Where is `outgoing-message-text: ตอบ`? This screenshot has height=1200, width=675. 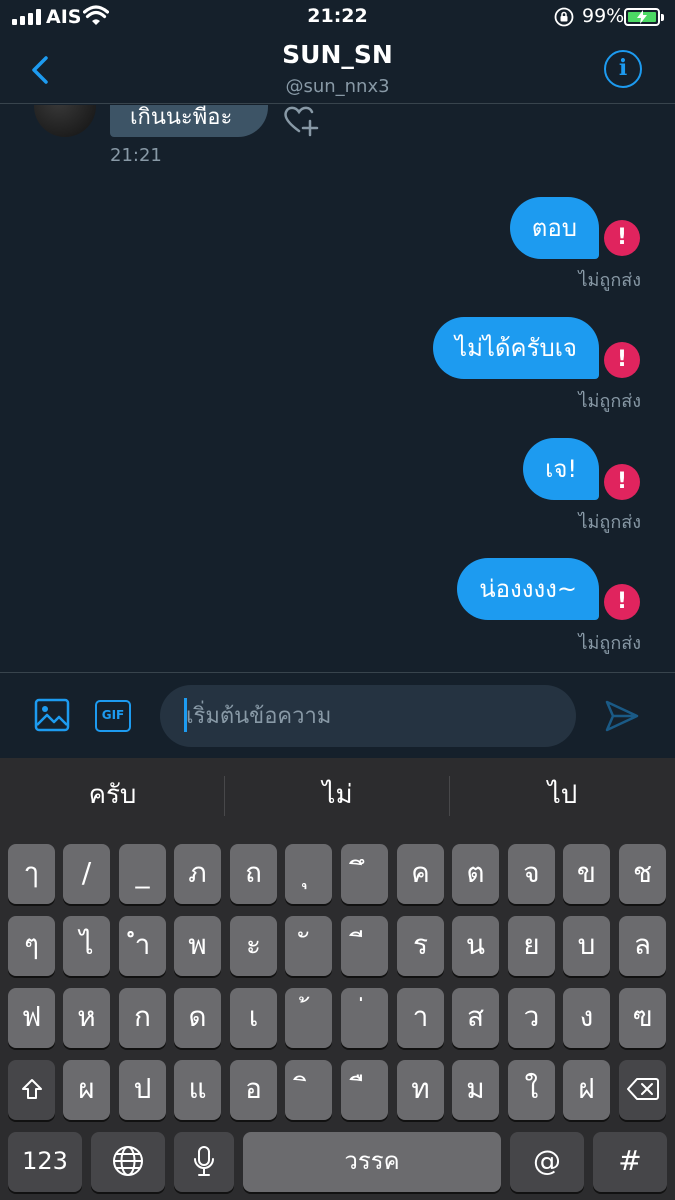
outgoing-message-text: ตอบ is located at coordinates (554, 228).